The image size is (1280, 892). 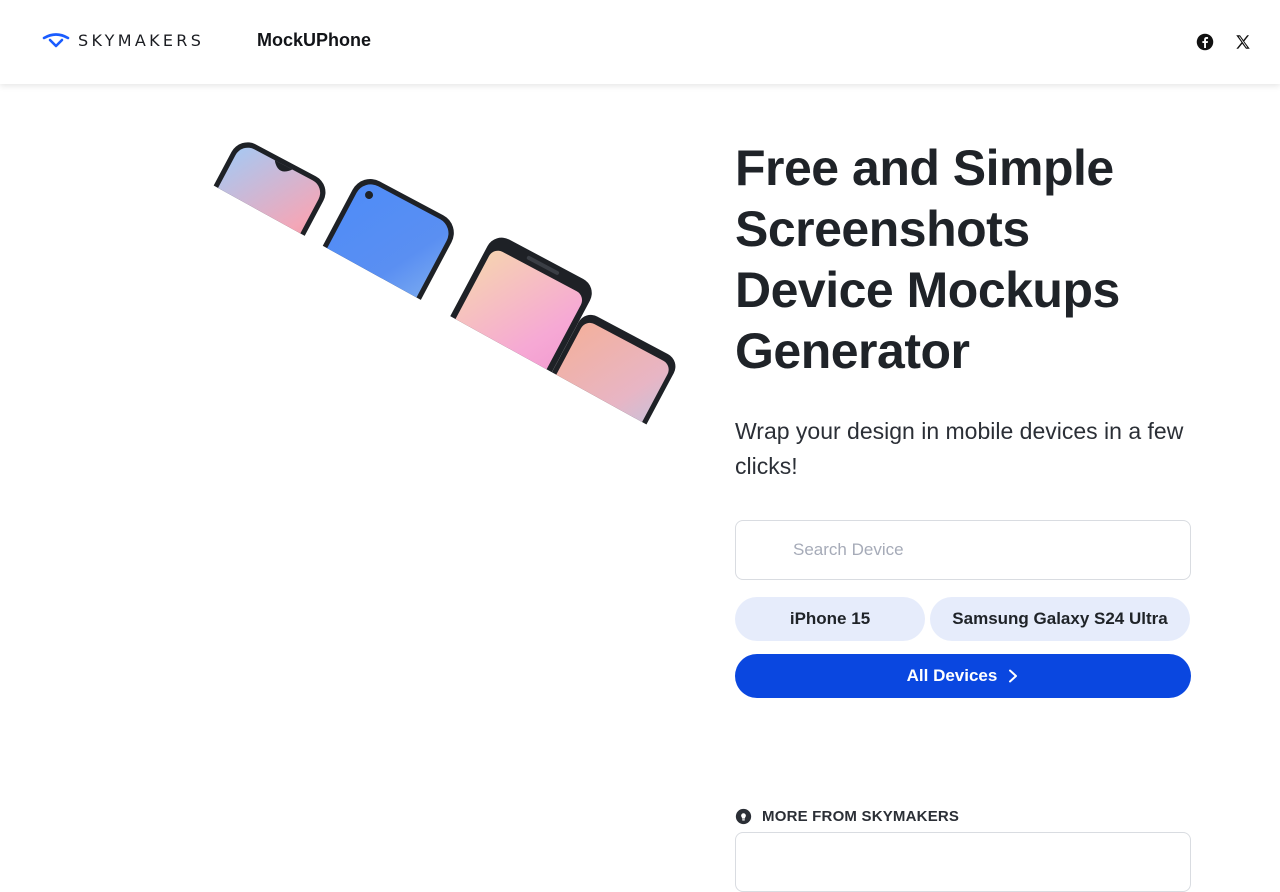 I want to click on phones-graphic, so click(x=438, y=292).